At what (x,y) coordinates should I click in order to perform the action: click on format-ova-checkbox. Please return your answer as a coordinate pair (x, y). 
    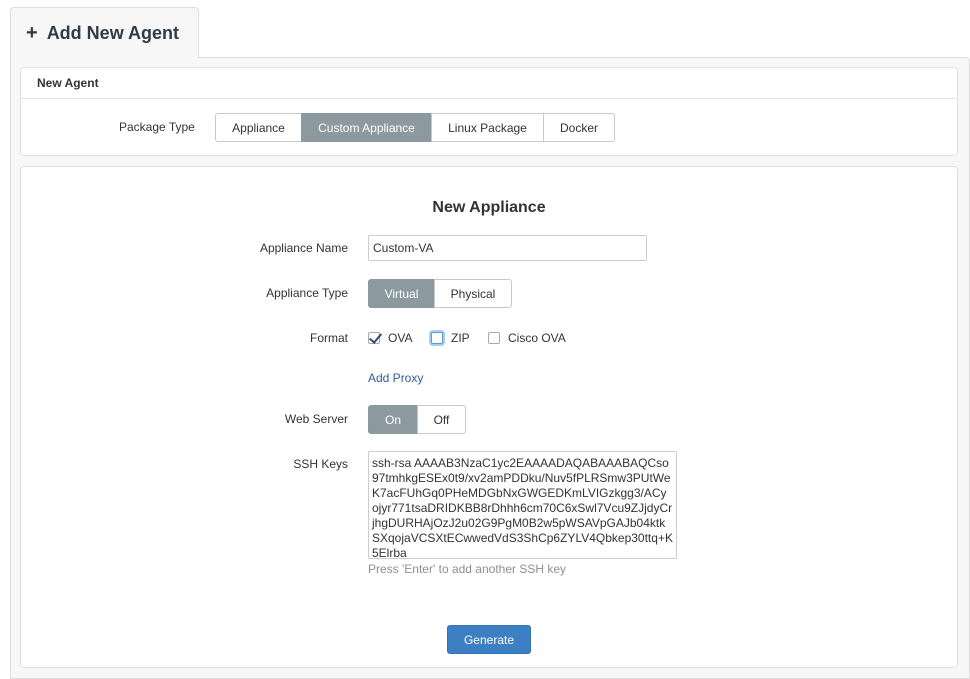
    Looking at the image, I should click on (374, 338).